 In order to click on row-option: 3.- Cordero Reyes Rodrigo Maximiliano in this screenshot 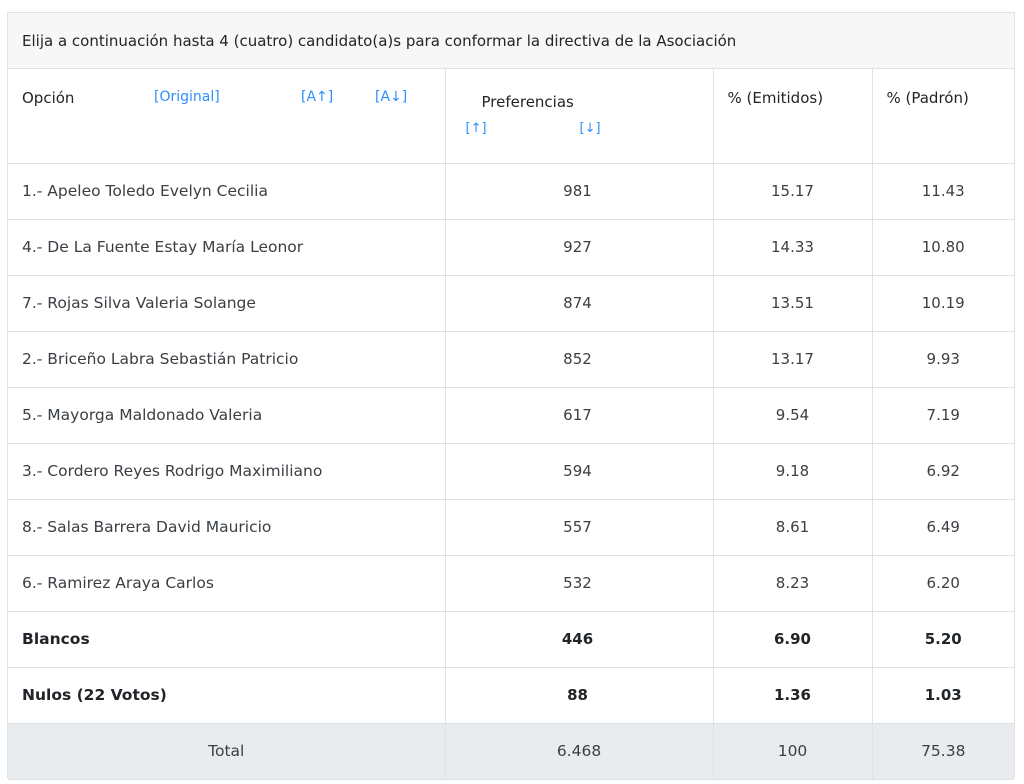, I will do `click(227, 471)`.